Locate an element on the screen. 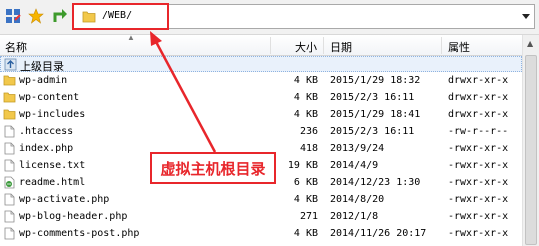 The height and width of the screenshot is (246, 539). column-date: 日期 is located at coordinates (341, 47).